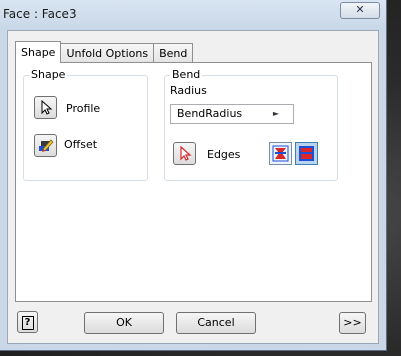 This screenshot has height=356, width=401. Describe the element at coordinates (193, 15) in the screenshot. I see `title-bar: Face : Face3 ✕` at that location.